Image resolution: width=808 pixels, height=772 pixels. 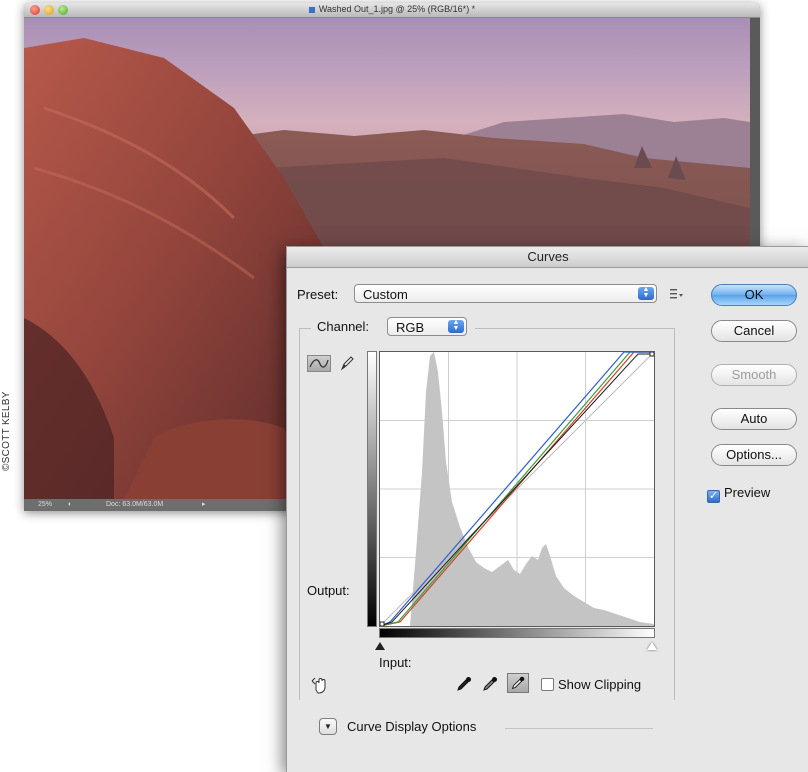 I want to click on preview-label: Preview, so click(x=747, y=492).